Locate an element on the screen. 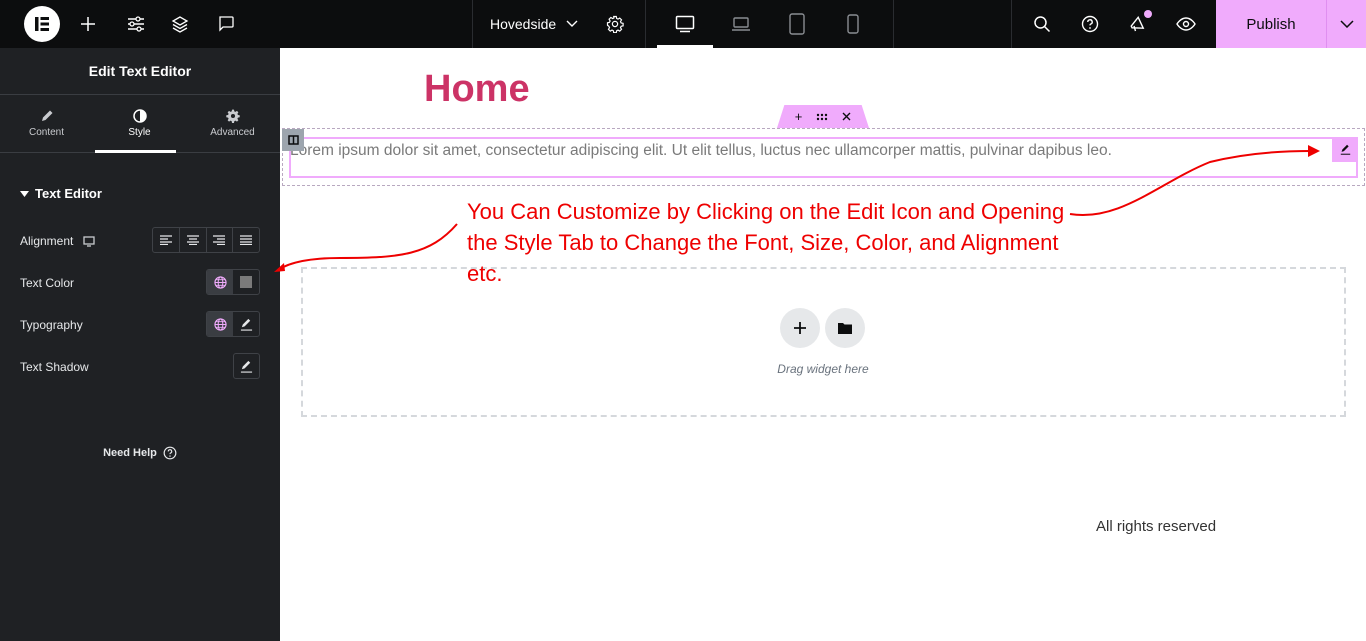 The width and height of the screenshot is (1366, 641). drag-handle-icon is located at coordinates (822, 117).